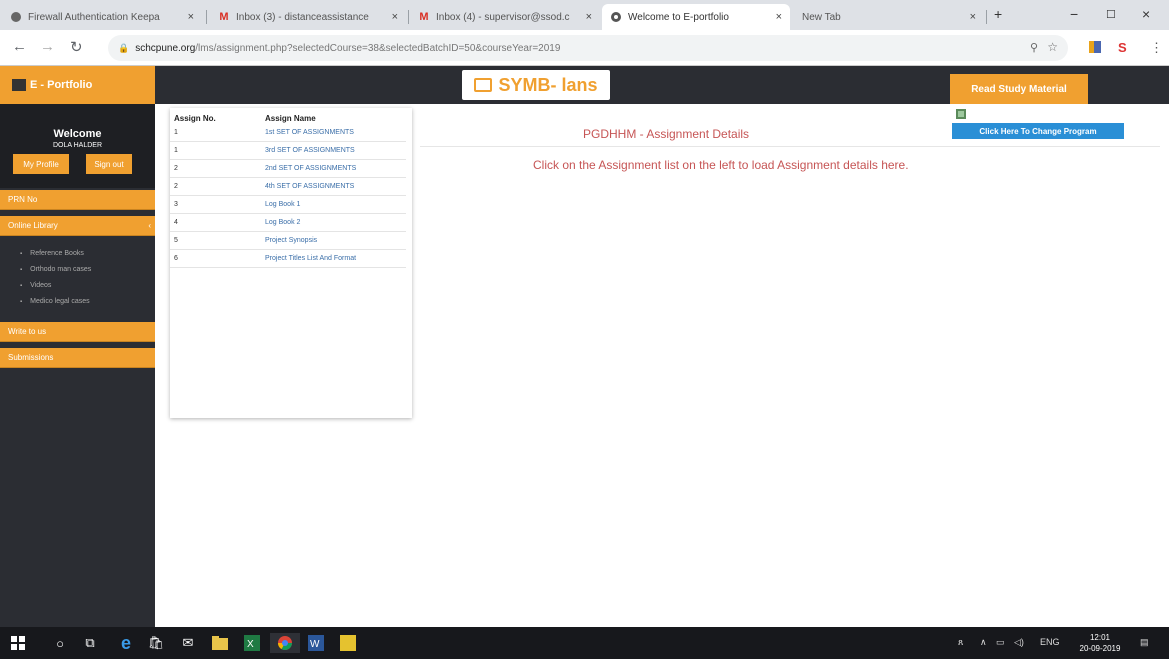  I want to click on network-icon: ▭, so click(1000, 642).